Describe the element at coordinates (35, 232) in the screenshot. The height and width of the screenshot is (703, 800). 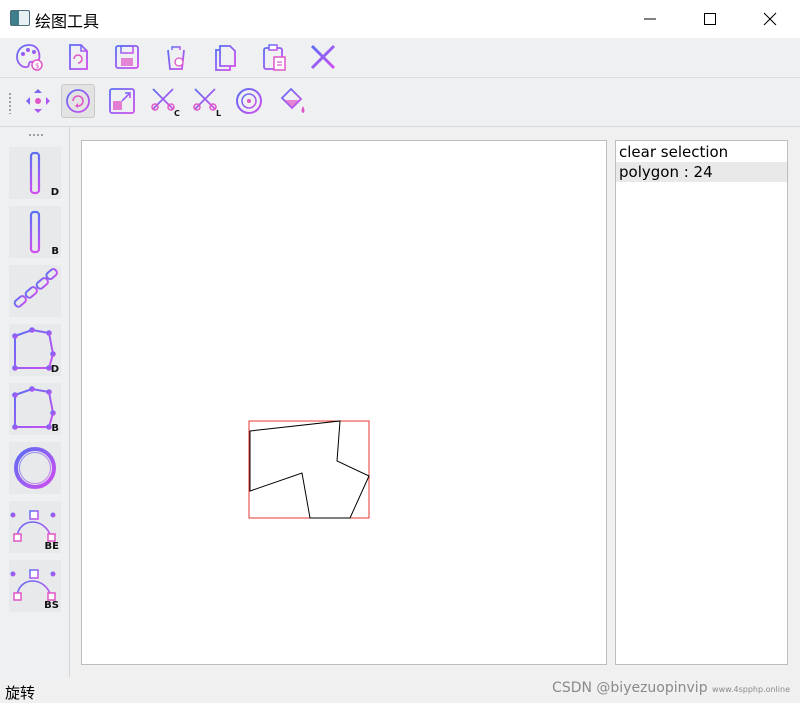
I see `line-bresenham-tool: B` at that location.